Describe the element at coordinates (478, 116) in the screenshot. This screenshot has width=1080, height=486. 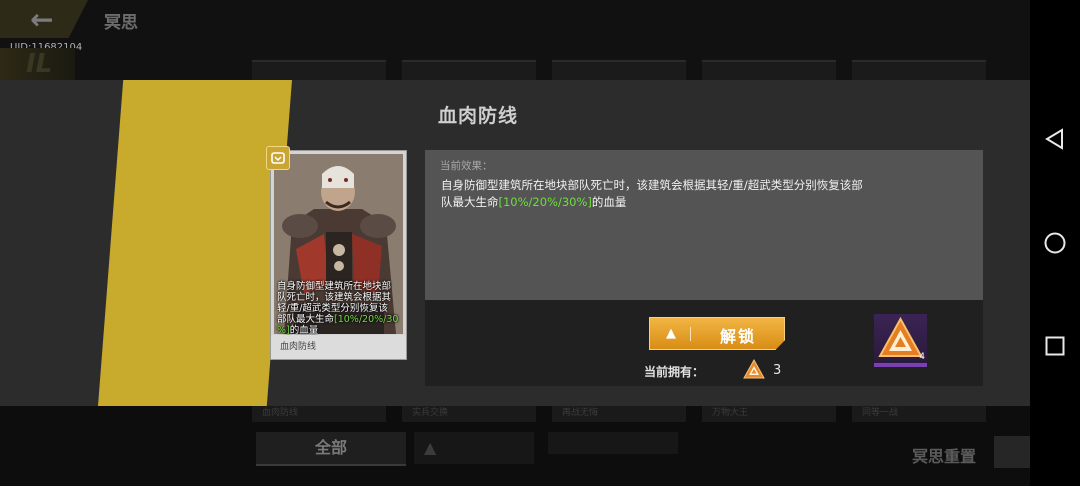
I see `skill-title: 血肉防线` at that location.